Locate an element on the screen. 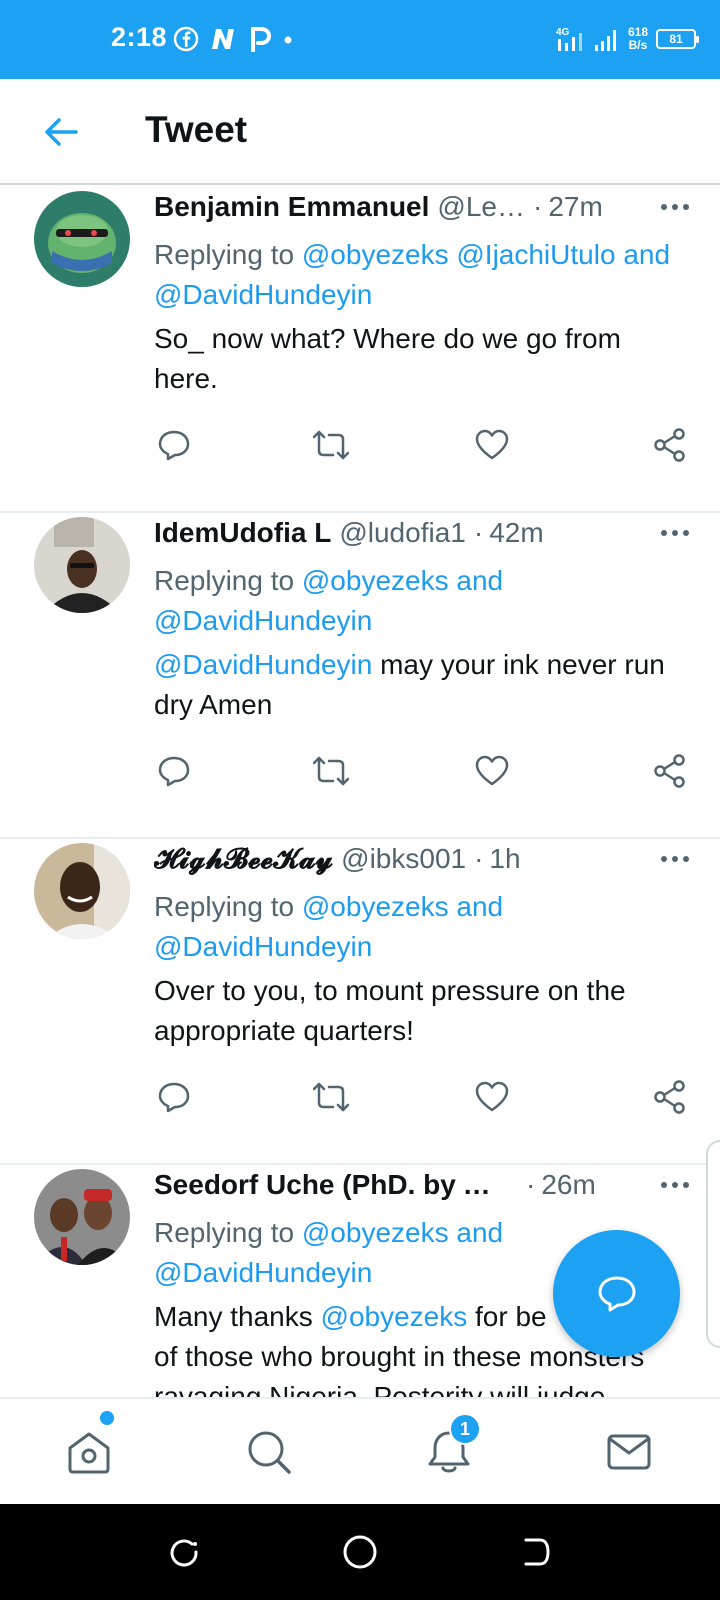 The width and height of the screenshot is (720, 1600). home-button is located at coordinates (360, 1552).